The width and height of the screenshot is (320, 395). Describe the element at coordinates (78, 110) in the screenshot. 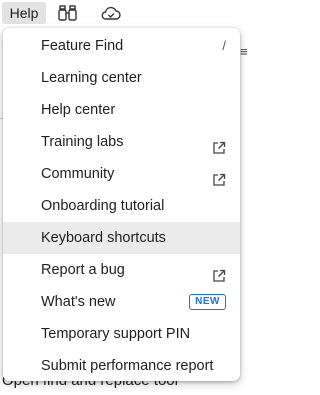

I see `menu-item-label: Help center` at that location.